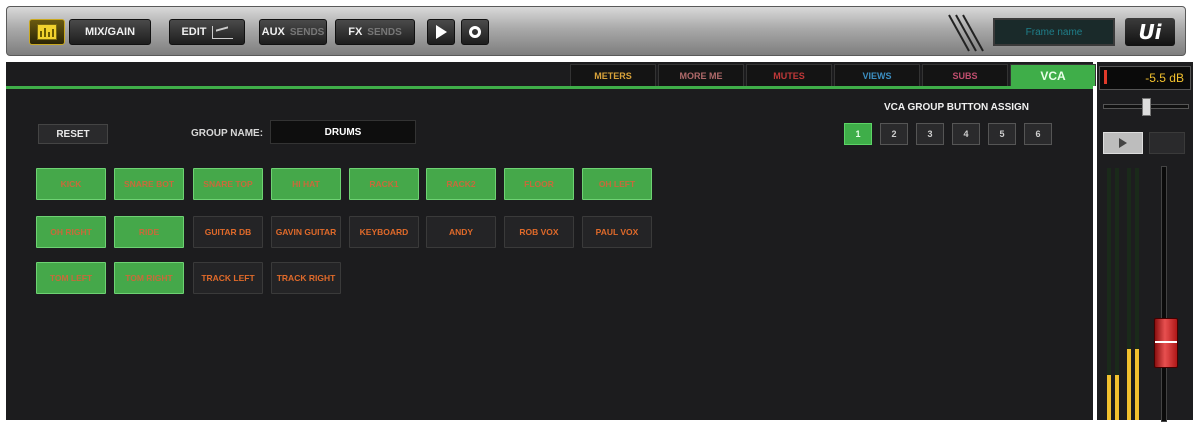 Image resolution: width=1193 pixels, height=422 pixels. I want to click on aux-label: AUX, so click(273, 32).